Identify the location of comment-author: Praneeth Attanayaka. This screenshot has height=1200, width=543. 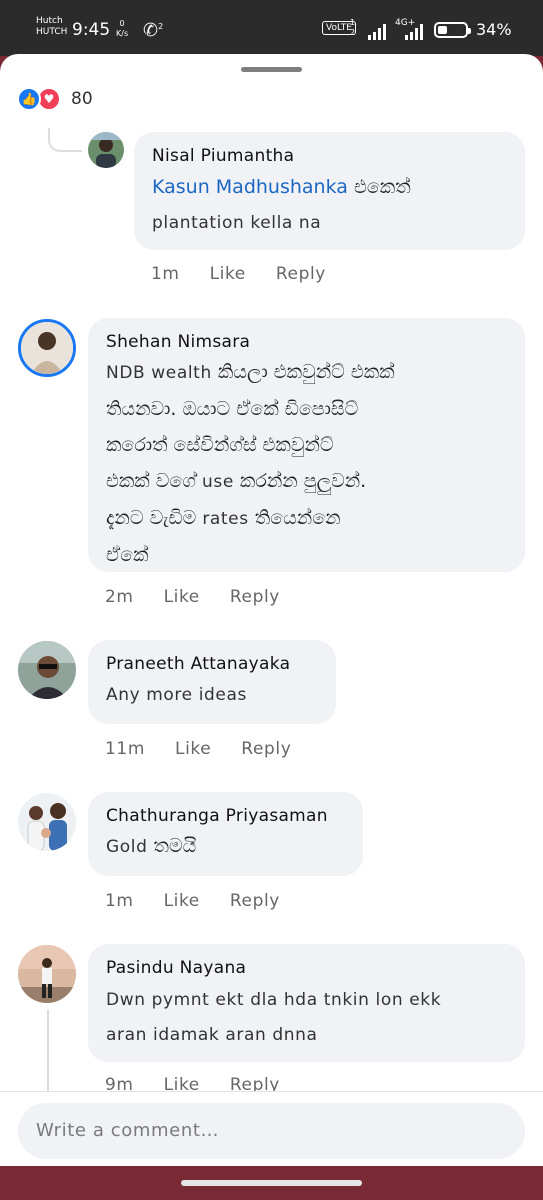
(212, 664).